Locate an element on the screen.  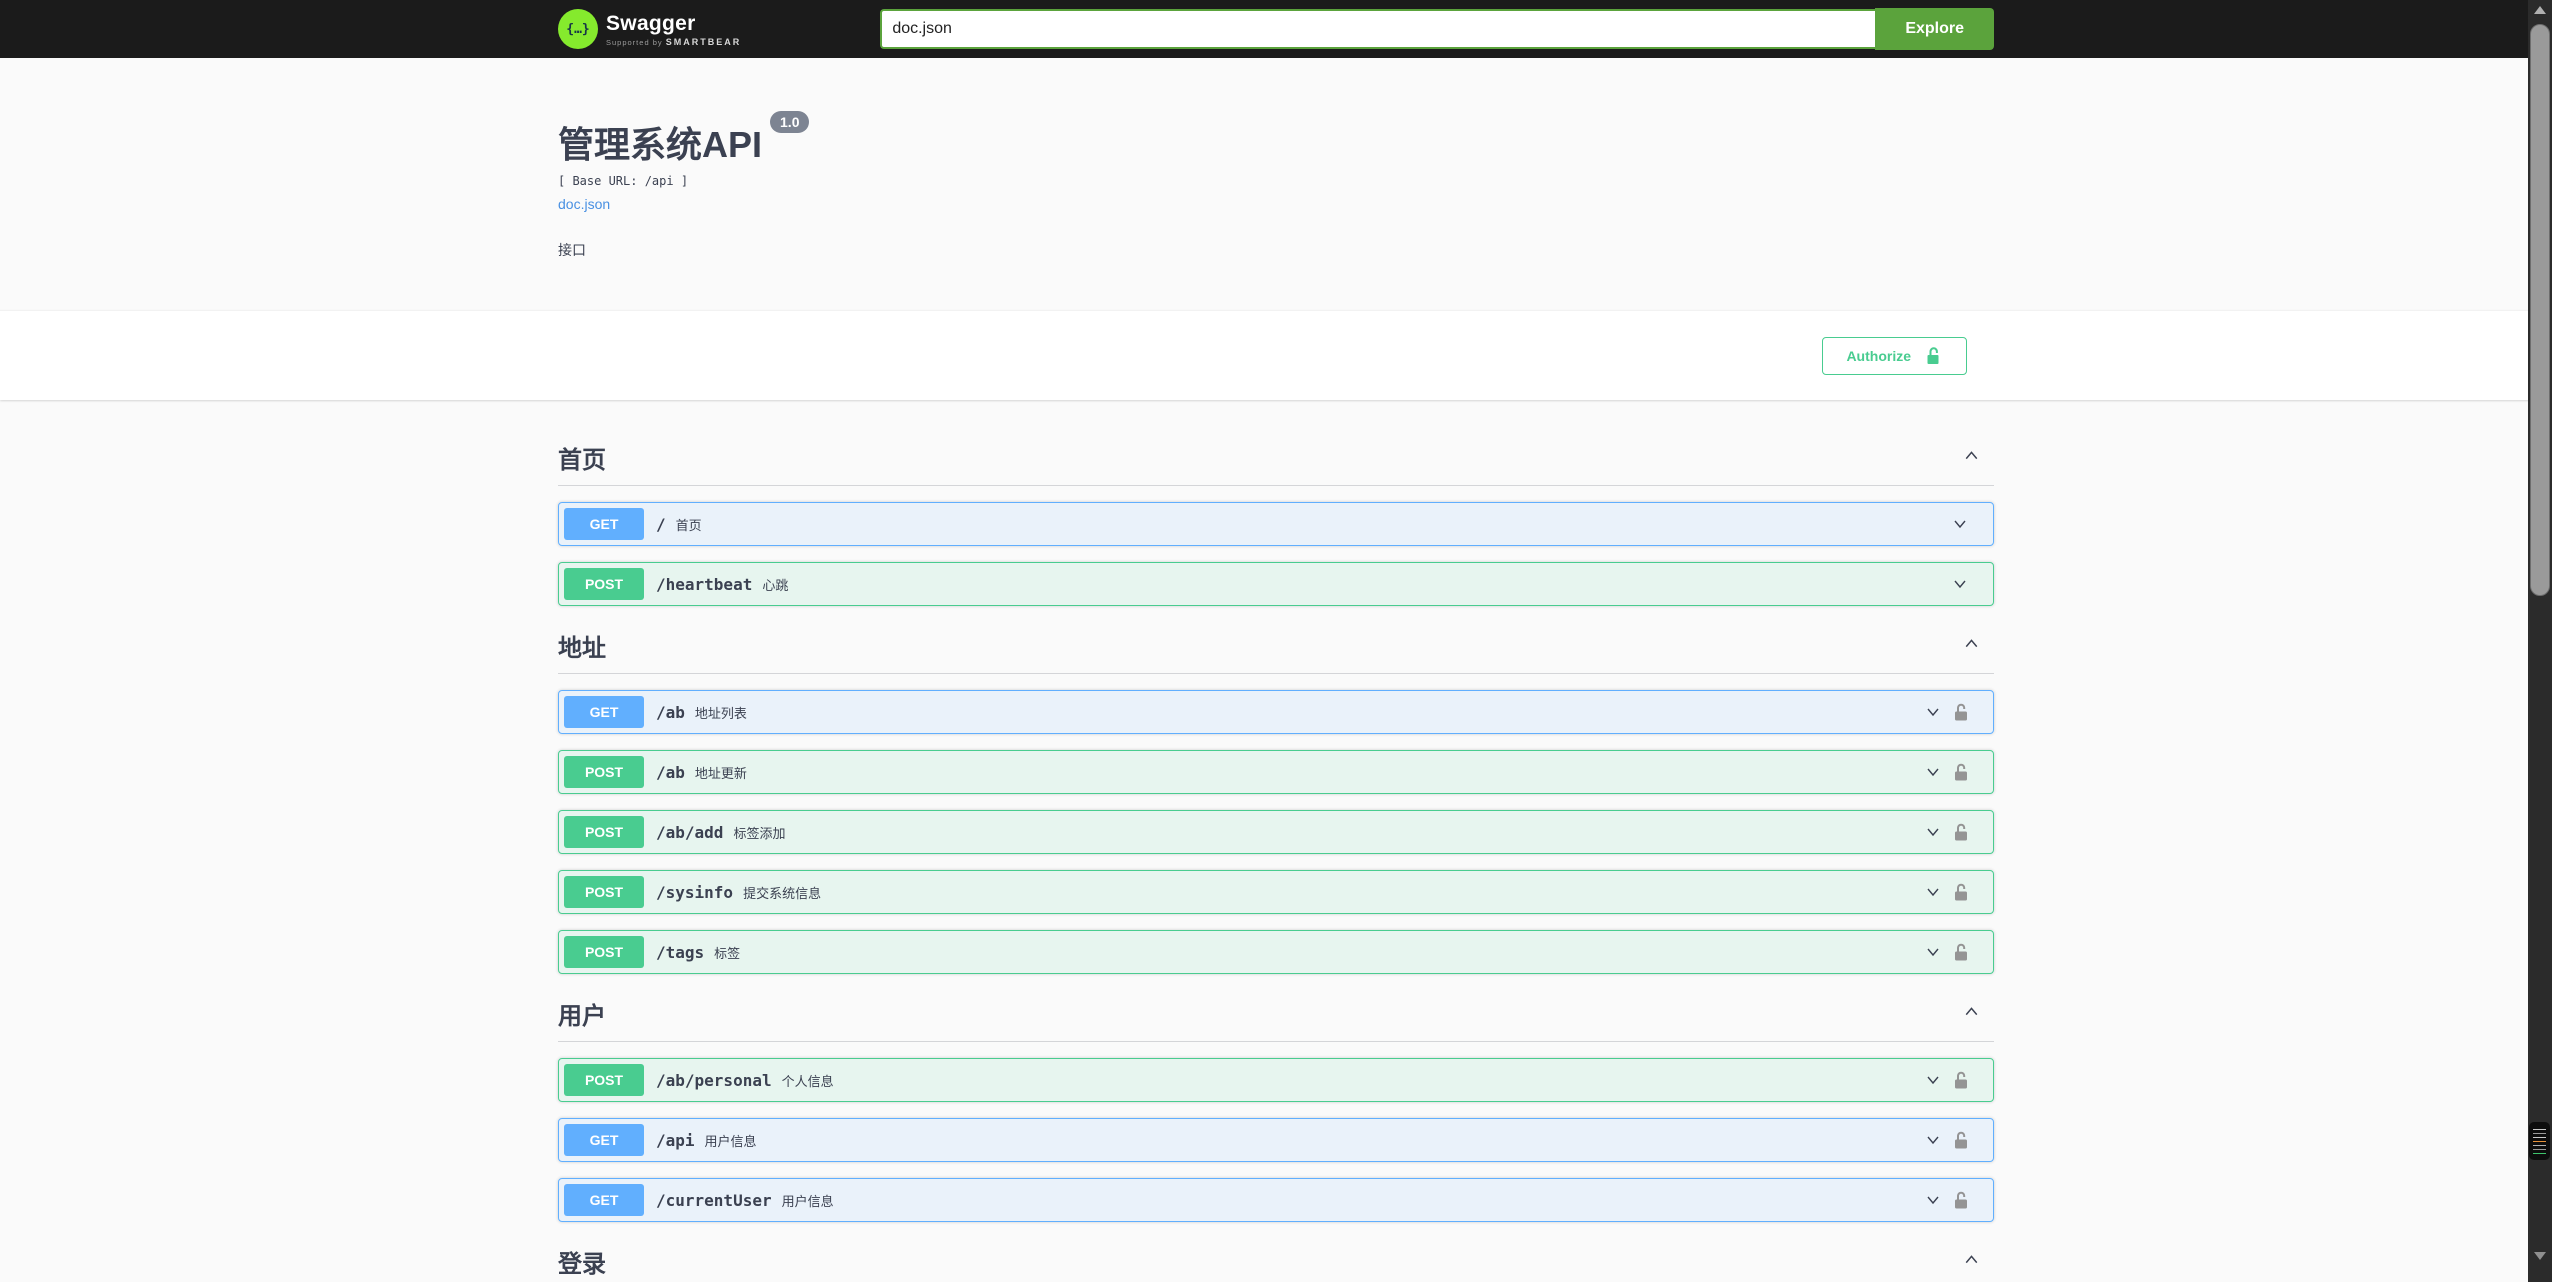
endpoint-row: GET /currentUser 用户信息 is located at coordinates (1276, 1200).